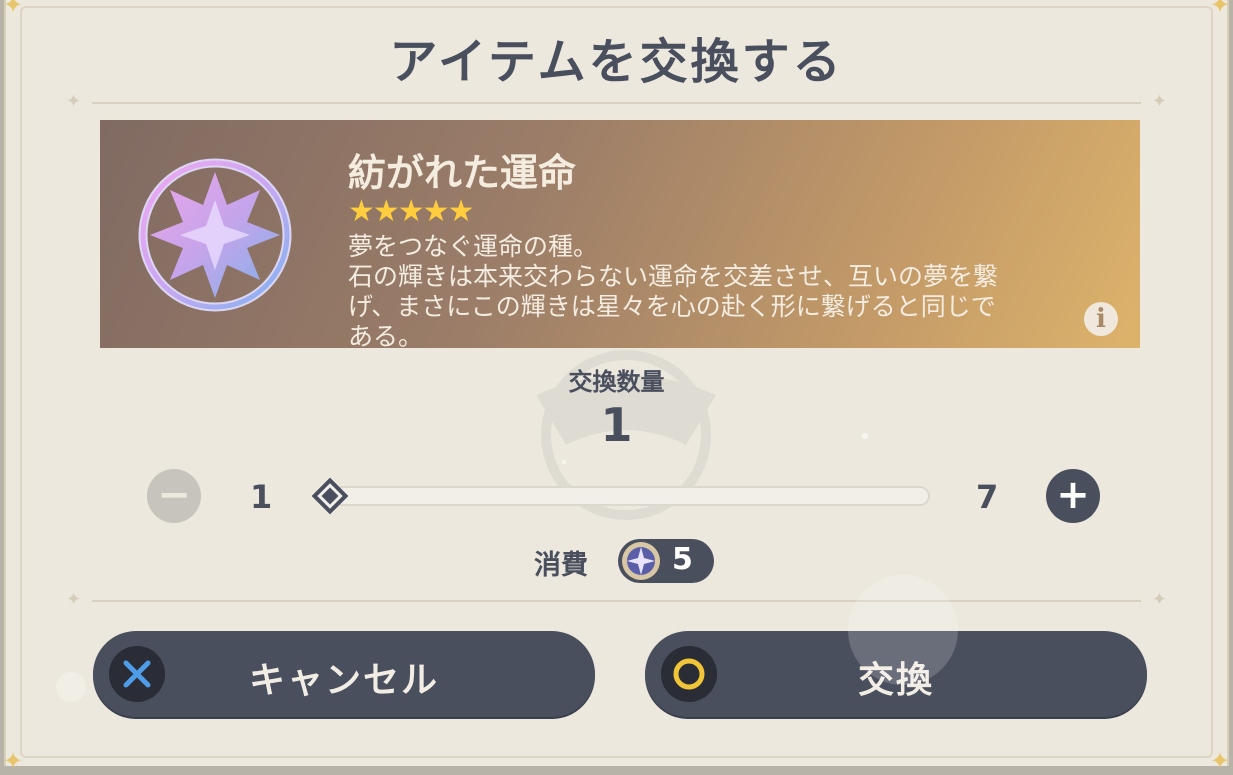  Describe the element at coordinates (261, 497) in the screenshot. I see `slider-min-label: 1` at that location.